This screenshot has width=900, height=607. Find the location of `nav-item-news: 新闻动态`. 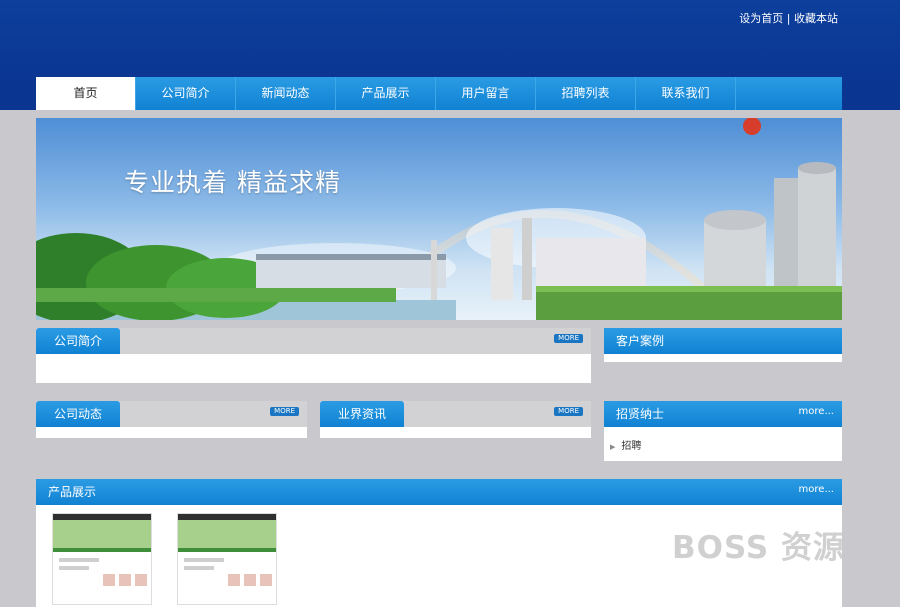

nav-item-news: 新闻动态 is located at coordinates (286, 93).